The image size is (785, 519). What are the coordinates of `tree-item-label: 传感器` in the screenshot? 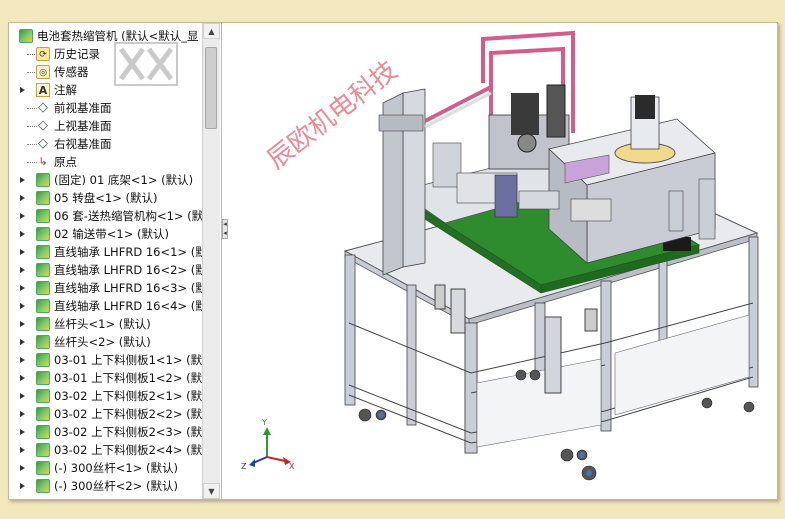 It's located at (71, 72).